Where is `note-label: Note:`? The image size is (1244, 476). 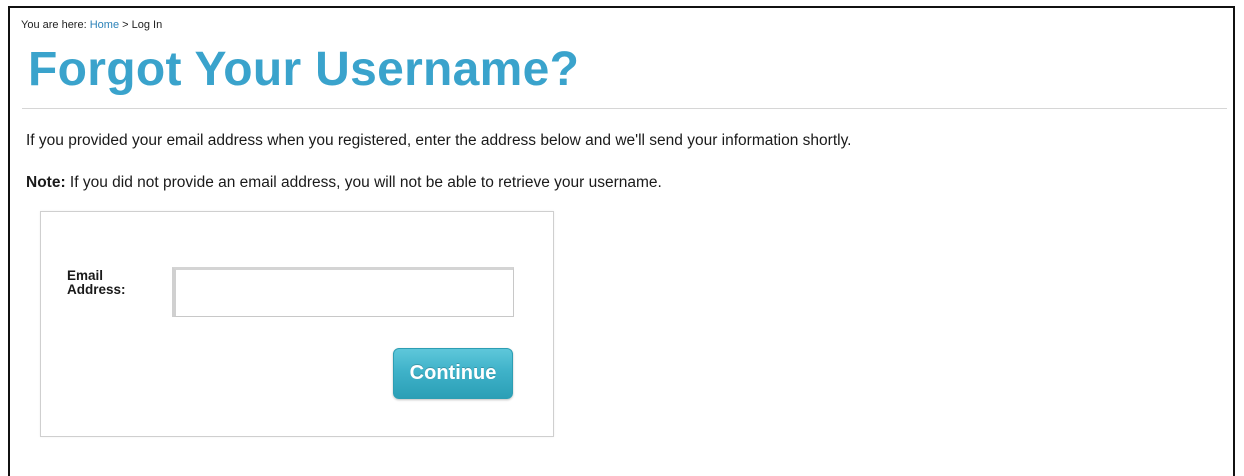
note-label: Note: is located at coordinates (46, 182).